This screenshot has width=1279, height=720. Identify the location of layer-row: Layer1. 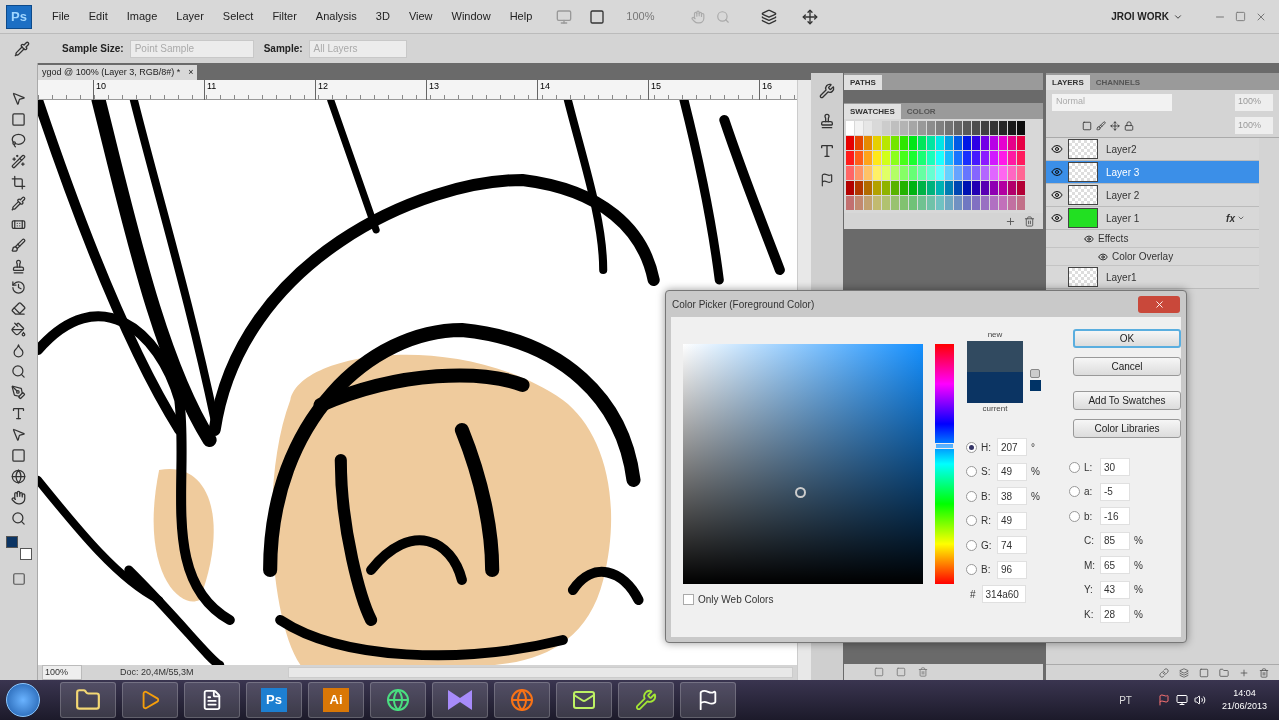
(1152, 277).